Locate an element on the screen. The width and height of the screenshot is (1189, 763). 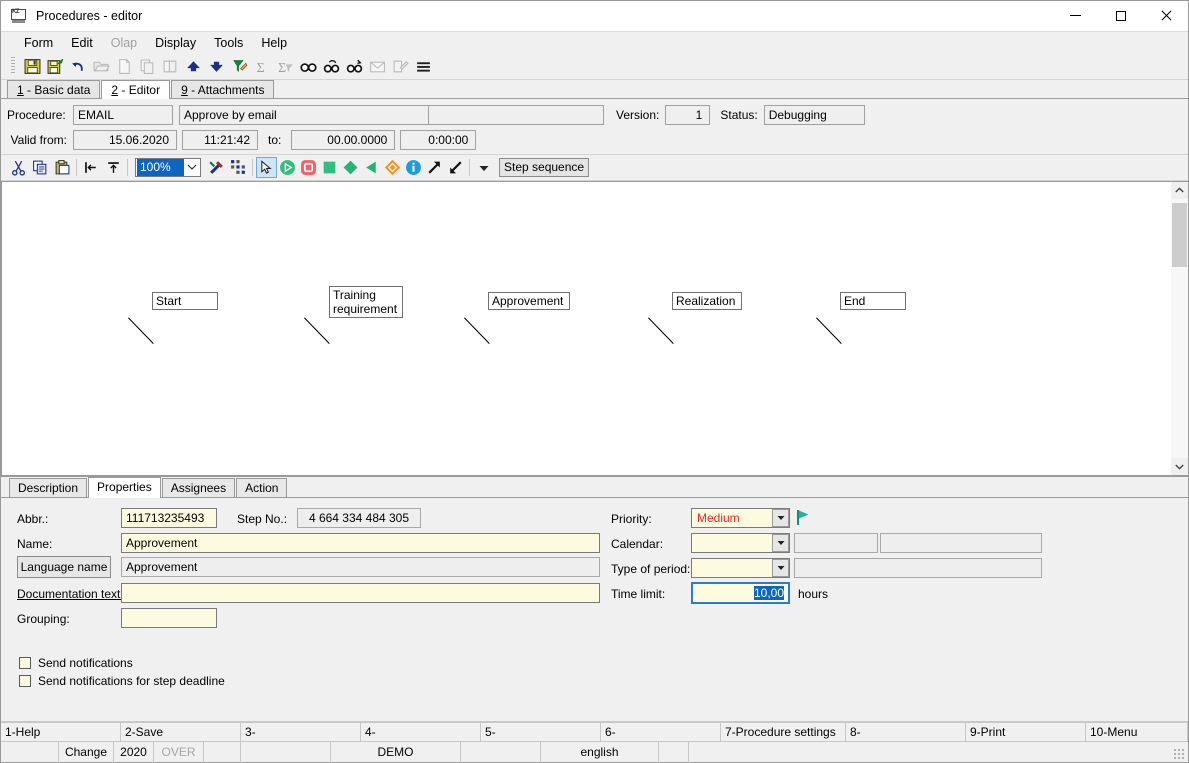
move-up-icon is located at coordinates (193, 66).